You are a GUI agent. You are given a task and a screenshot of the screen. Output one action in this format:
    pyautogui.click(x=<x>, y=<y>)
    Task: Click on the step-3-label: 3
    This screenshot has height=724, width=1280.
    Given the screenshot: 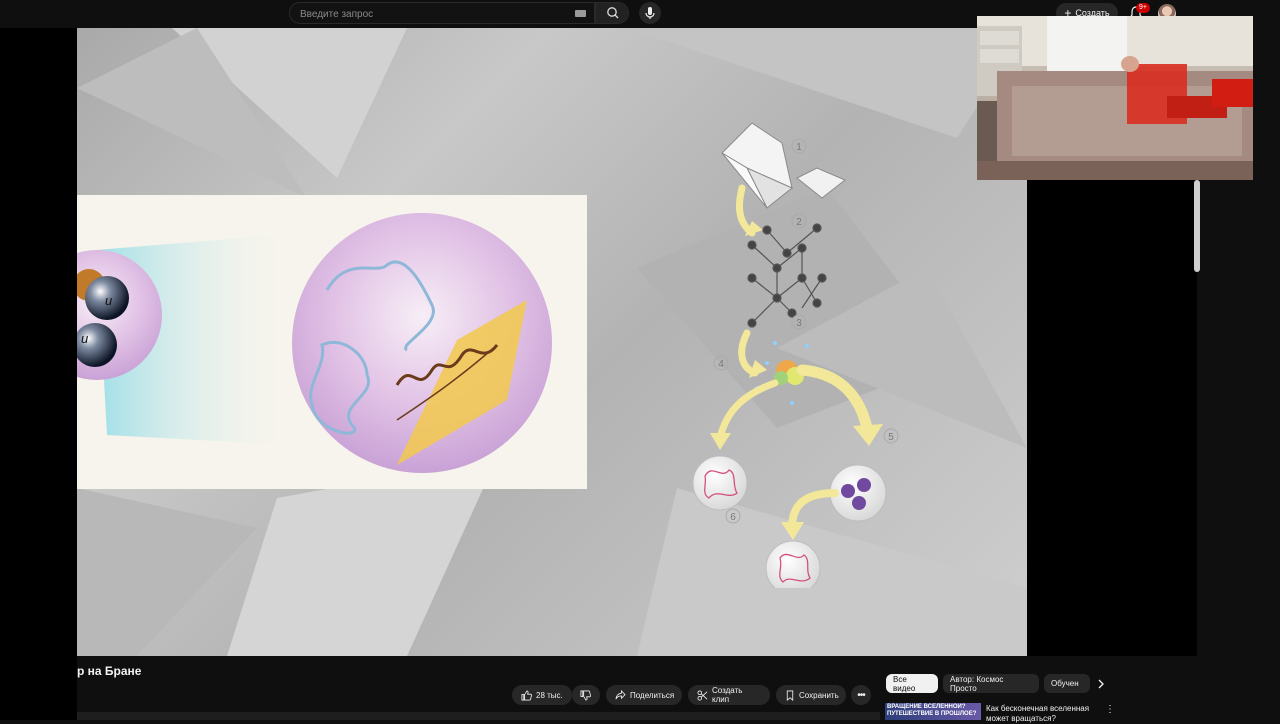 What is the action you would take?
    pyautogui.click(x=799, y=323)
    